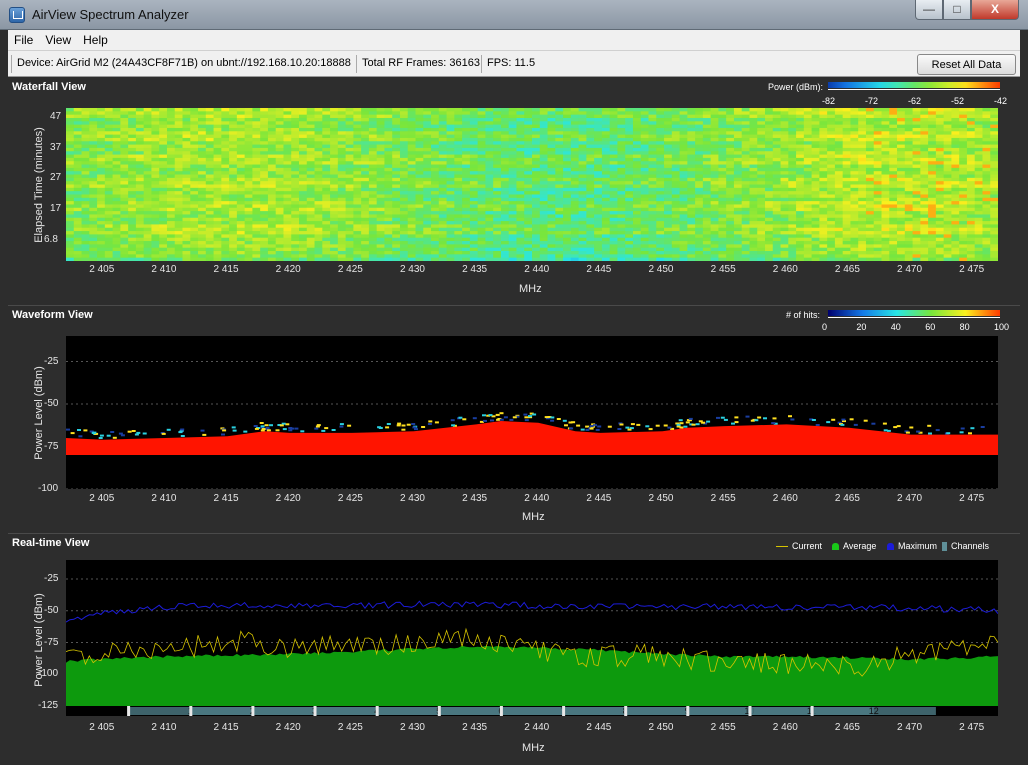 This screenshot has height=765, width=1028. Describe the element at coordinates (58, 40) in the screenshot. I see `menu-view: View` at that location.